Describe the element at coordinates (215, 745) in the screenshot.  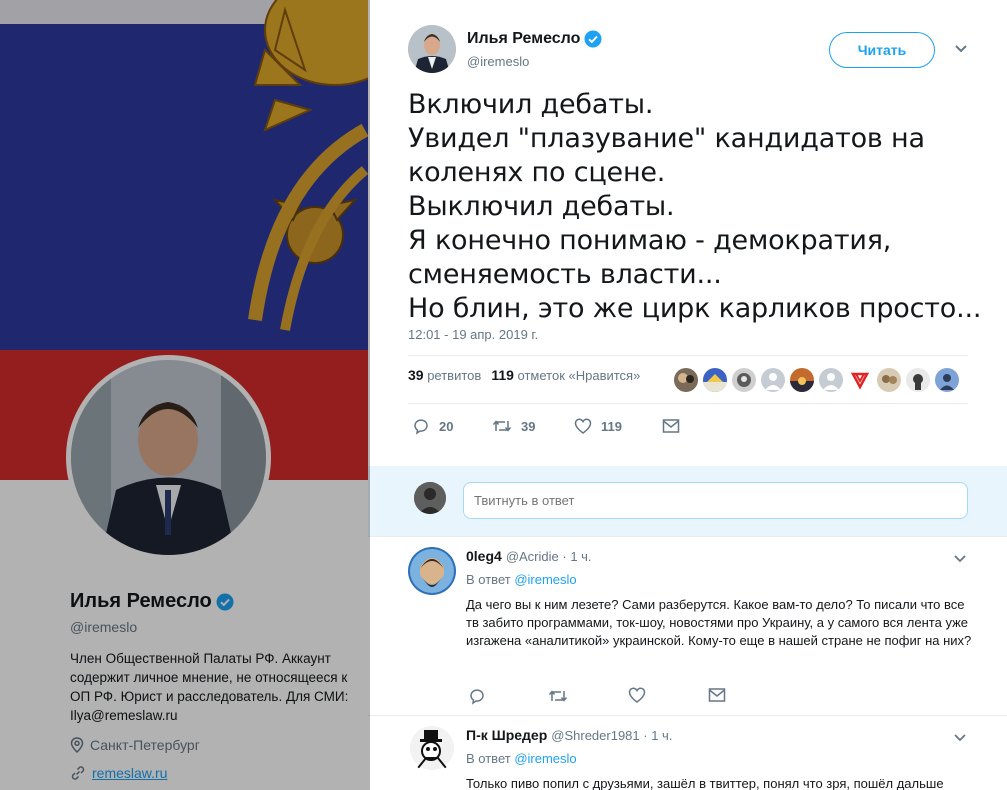
I see `profile-location: Санкт-Петербург` at that location.